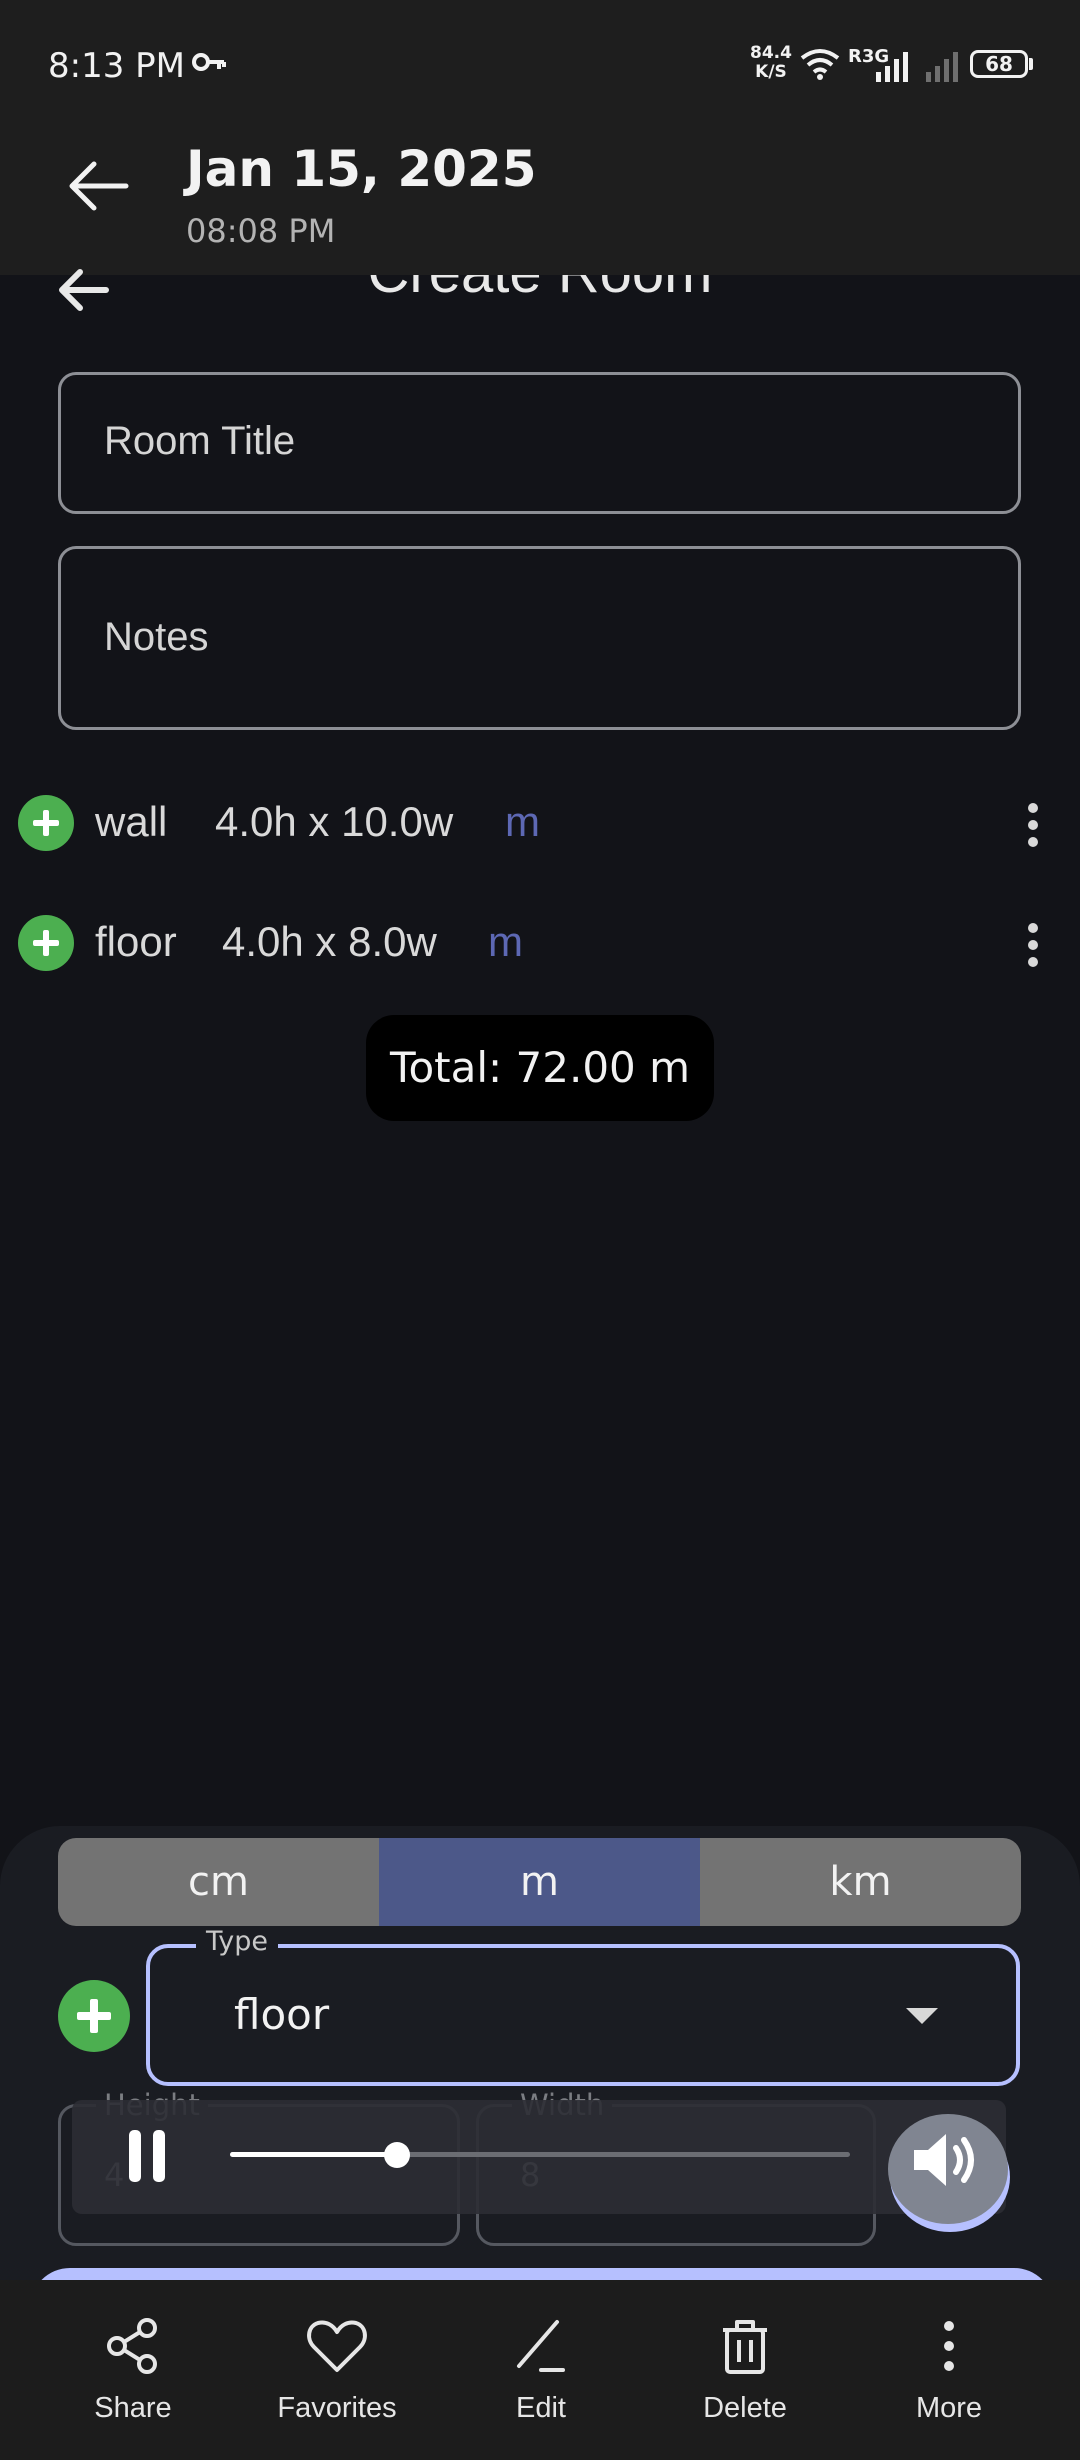  Describe the element at coordinates (334, 821) in the screenshot. I see `item-dimensions: 4.0h x 10.0w` at that location.